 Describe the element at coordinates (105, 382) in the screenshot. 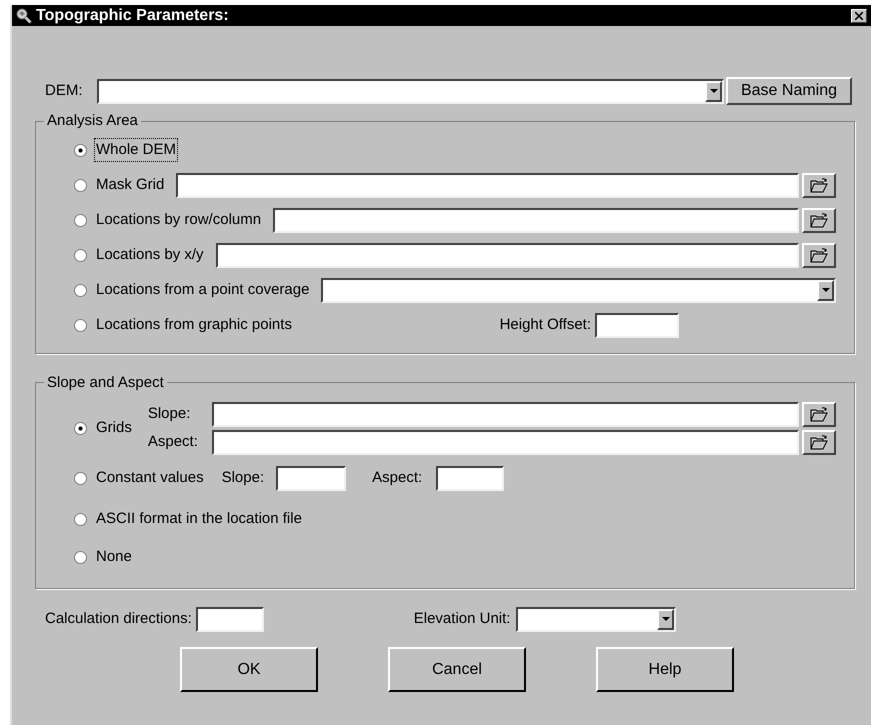

I see `group-title: Slope and Aspect` at that location.